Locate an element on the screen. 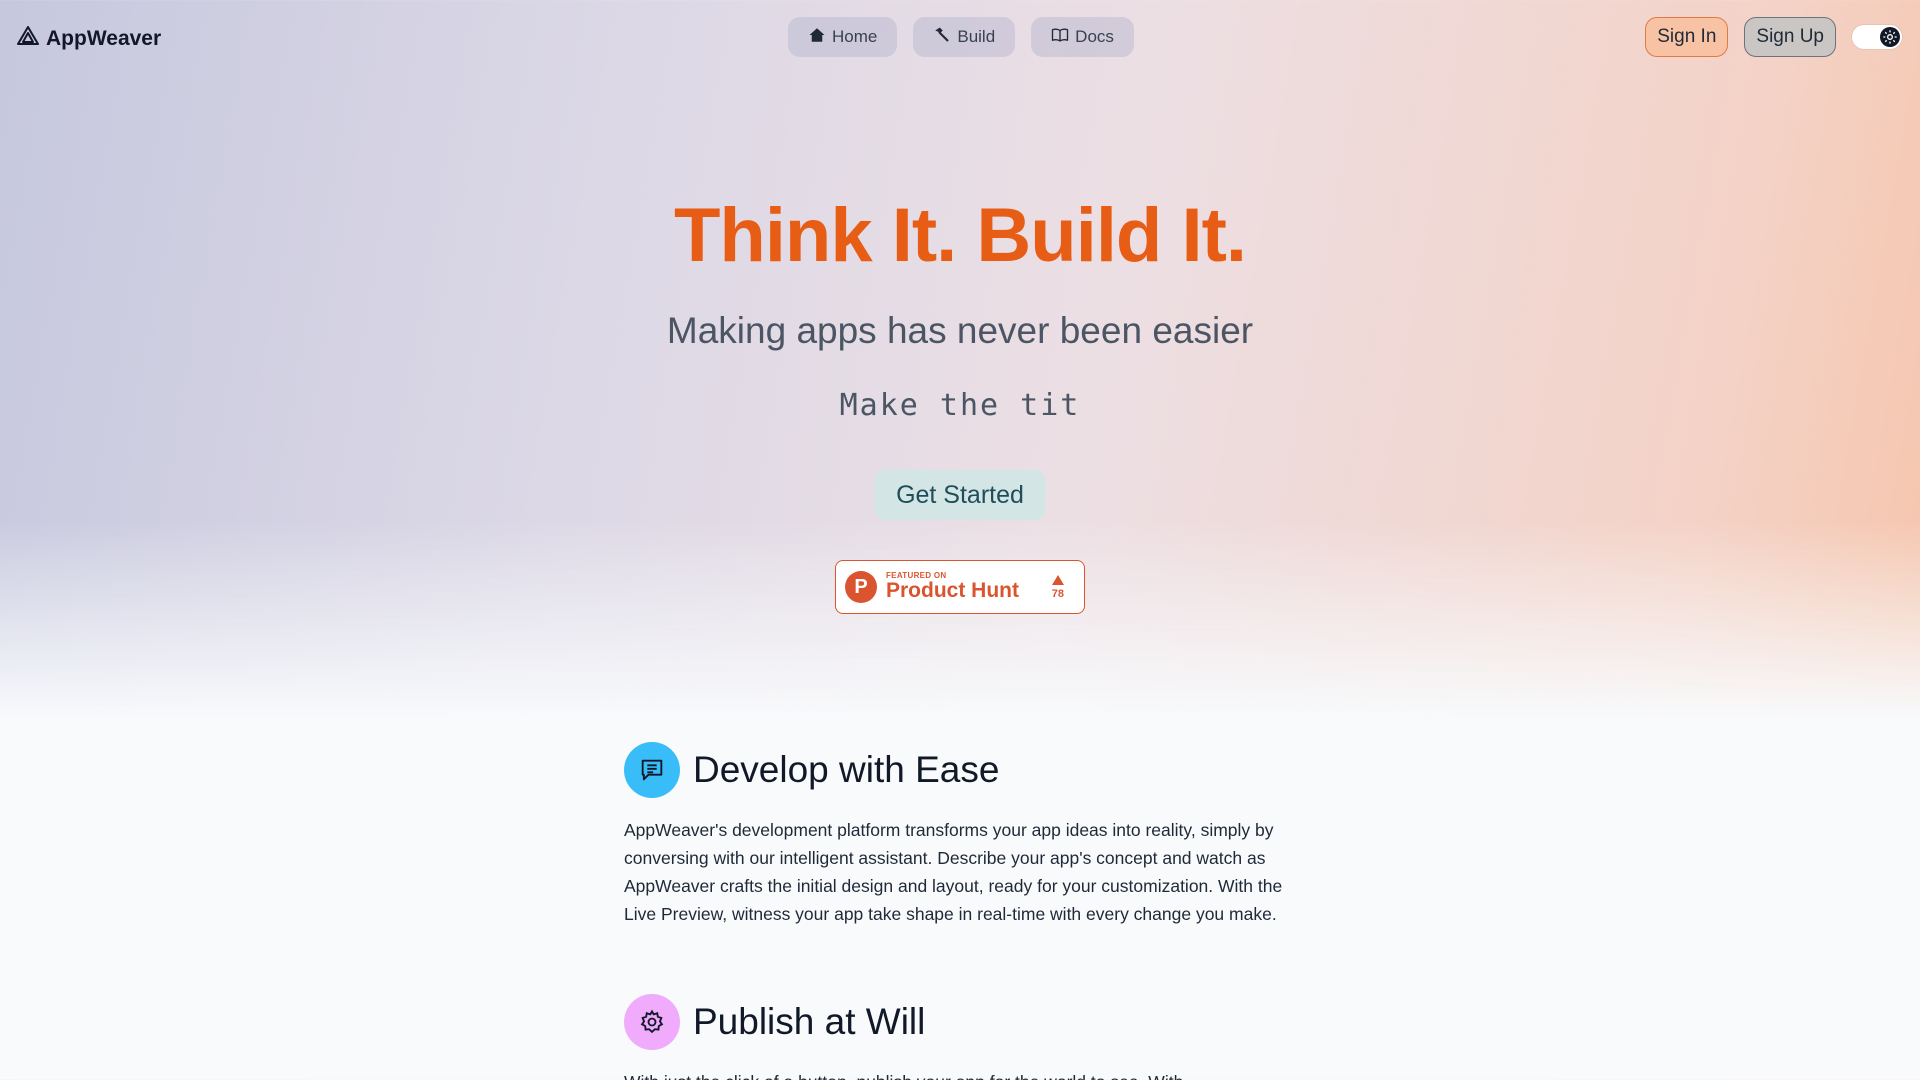  book-open-icon is located at coordinates (1060, 37).